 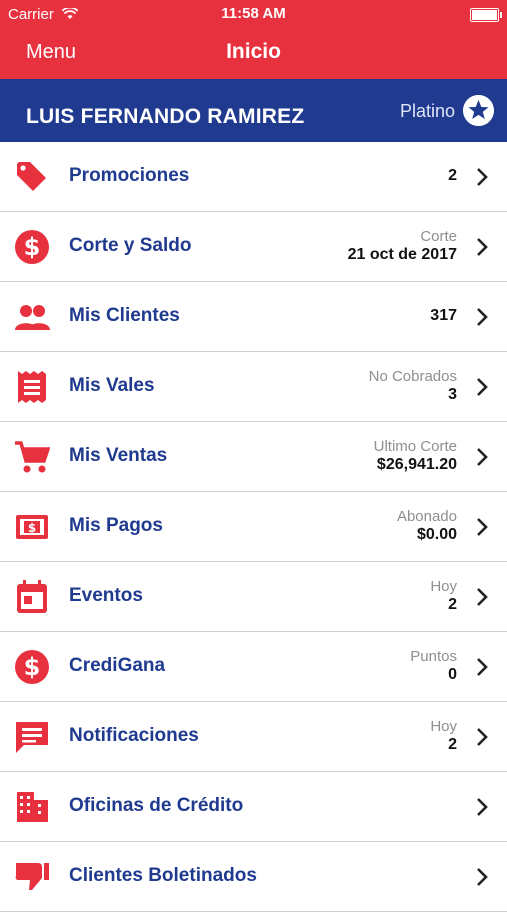 What do you see at coordinates (165, 116) in the screenshot?
I see `user-name: LUIS FERNANDO RAMIREZ` at bounding box center [165, 116].